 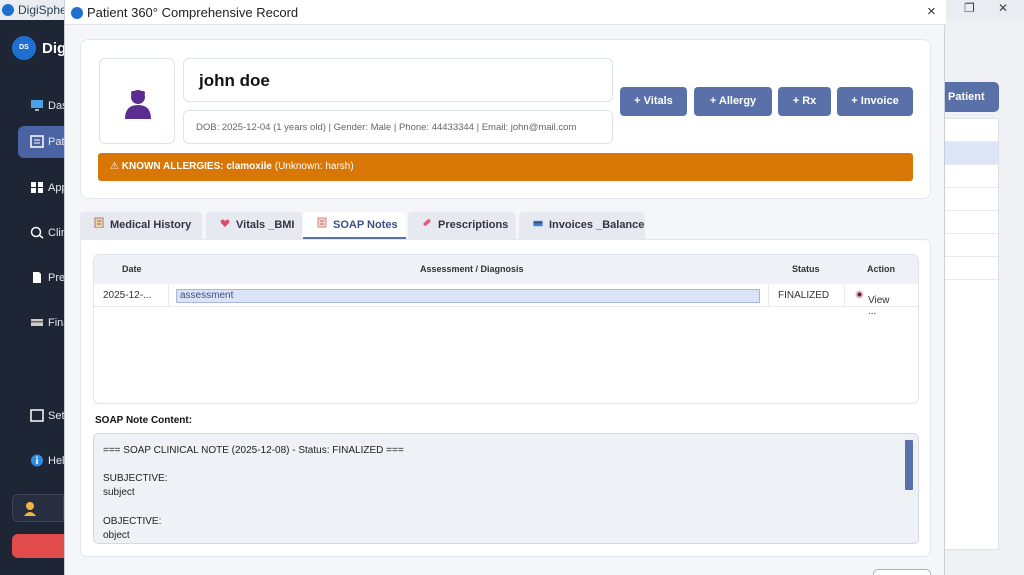 What do you see at coordinates (733, 101) in the screenshot?
I see `add-allergy-button: + Allergy` at bounding box center [733, 101].